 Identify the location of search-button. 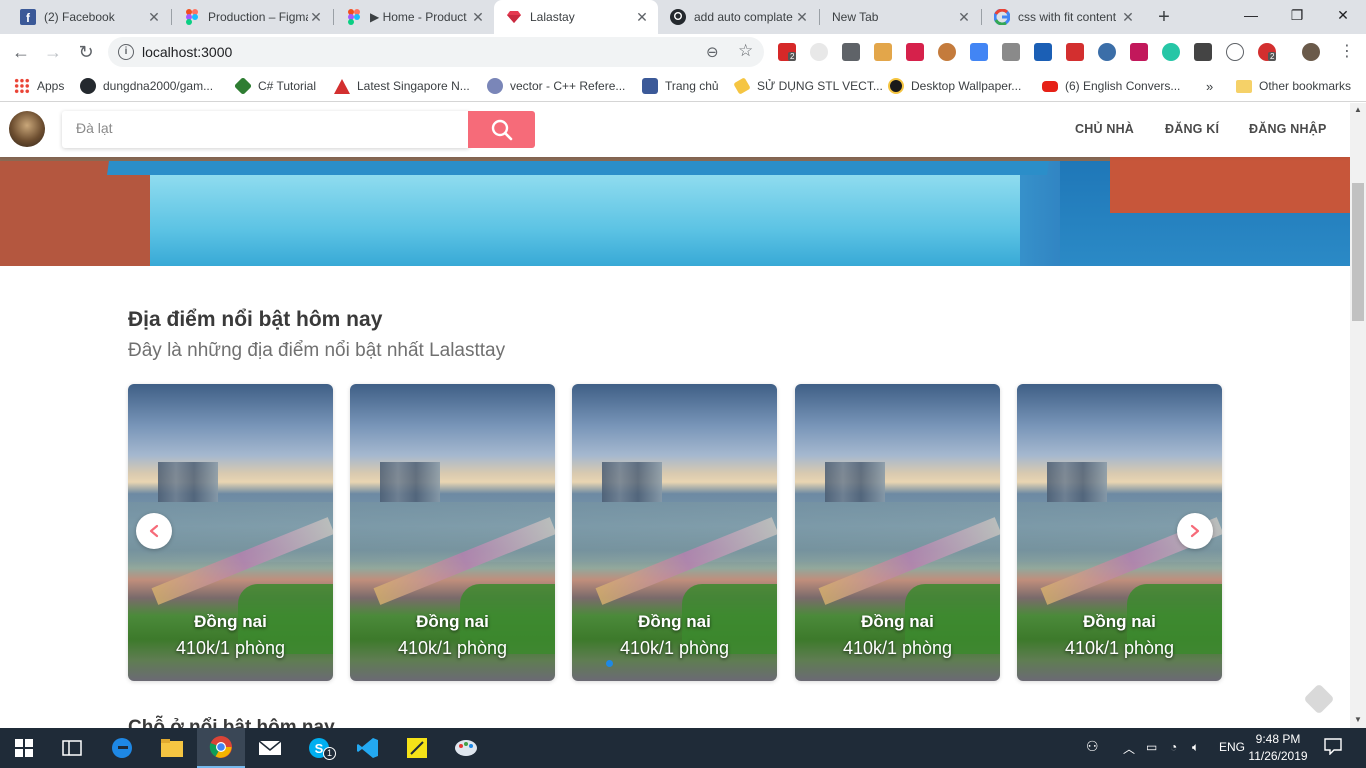
(501, 129).